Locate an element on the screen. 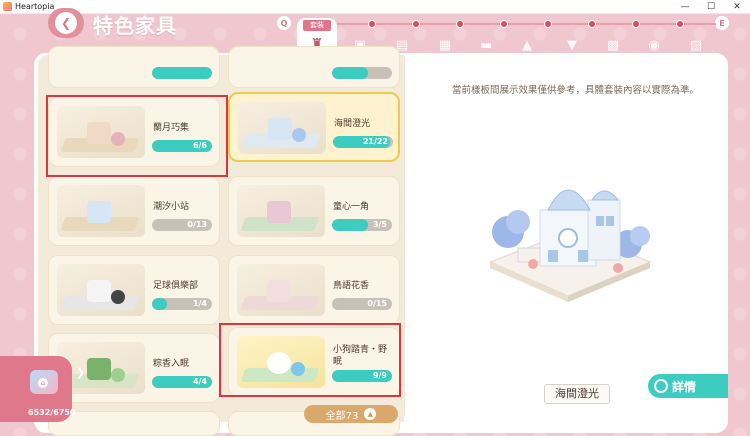  back-button: ❮ is located at coordinates (66, 23).